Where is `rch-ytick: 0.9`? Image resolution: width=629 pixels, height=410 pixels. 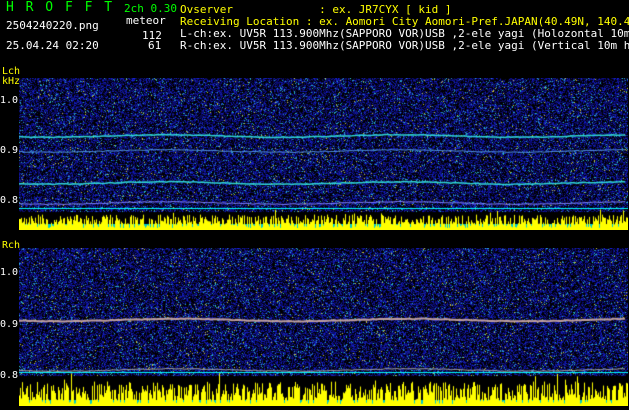
rch-ytick: 0.9 is located at coordinates (9, 324).